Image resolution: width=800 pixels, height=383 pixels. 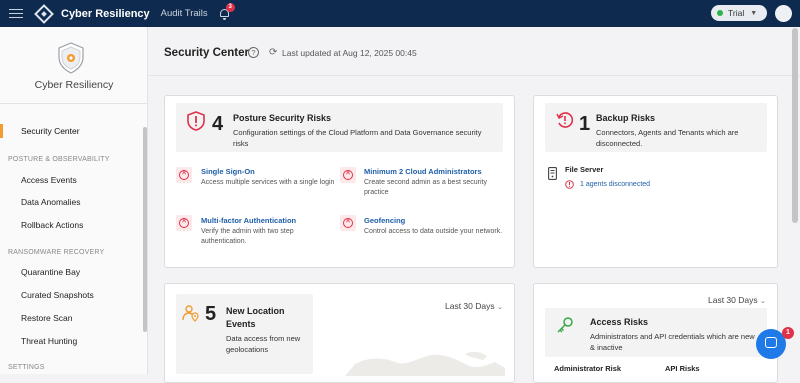 I want to click on sidebar-section-ransomware: RANSOMWARE RECOVERY, so click(x=56, y=252).